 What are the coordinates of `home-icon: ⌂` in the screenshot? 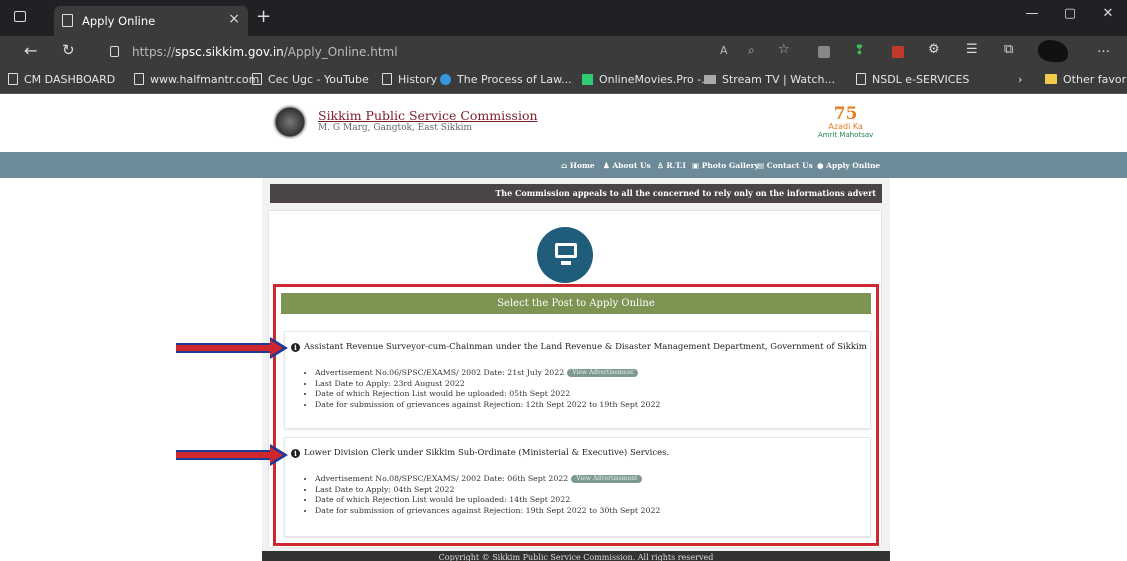 It's located at (565, 165).